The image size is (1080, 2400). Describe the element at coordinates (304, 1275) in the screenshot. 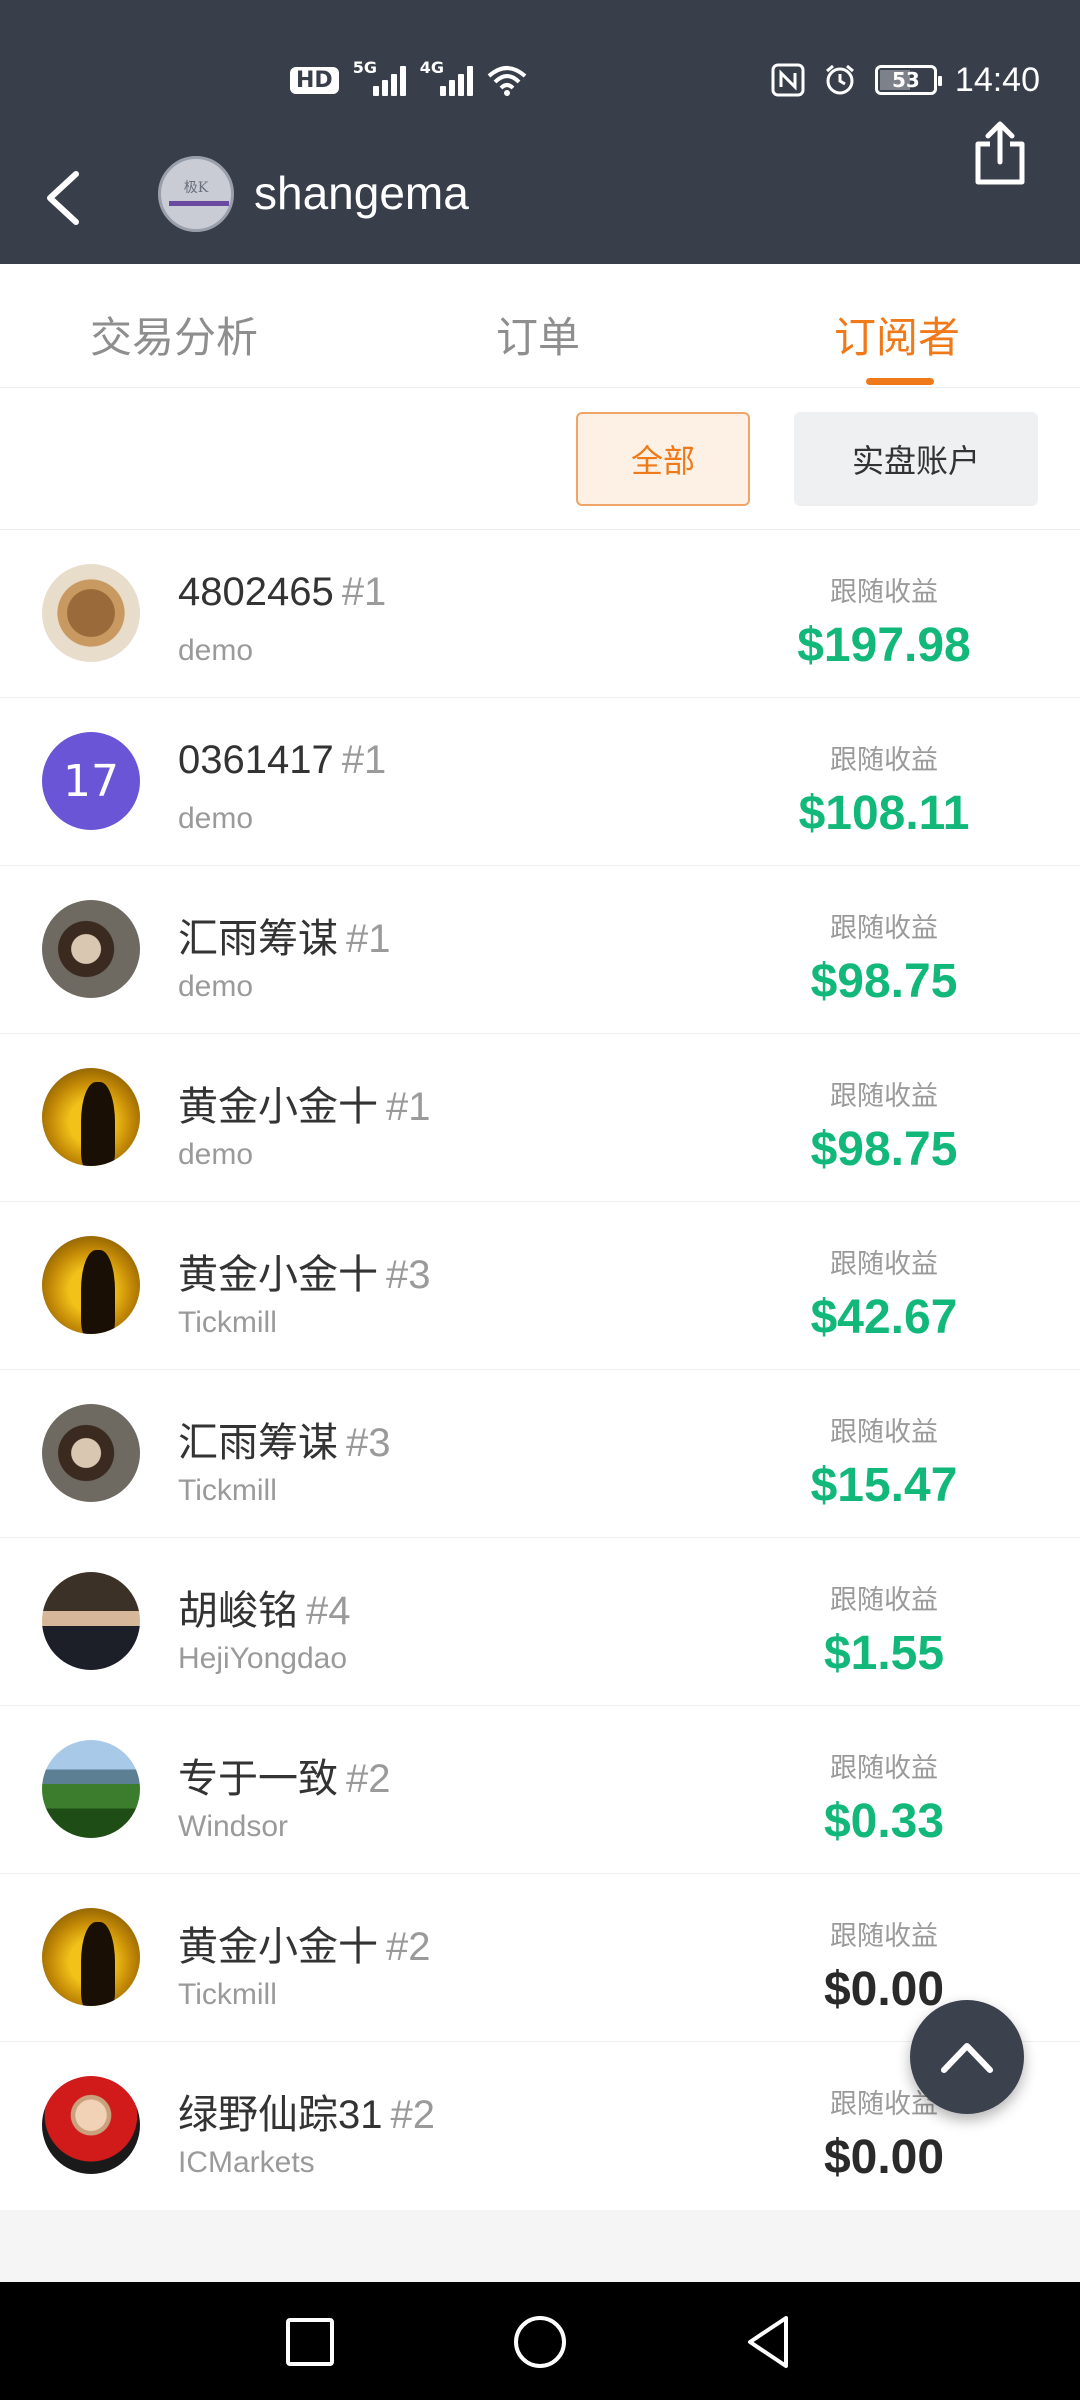

I see `subscriber-name: 黄金小金十 #3` at that location.